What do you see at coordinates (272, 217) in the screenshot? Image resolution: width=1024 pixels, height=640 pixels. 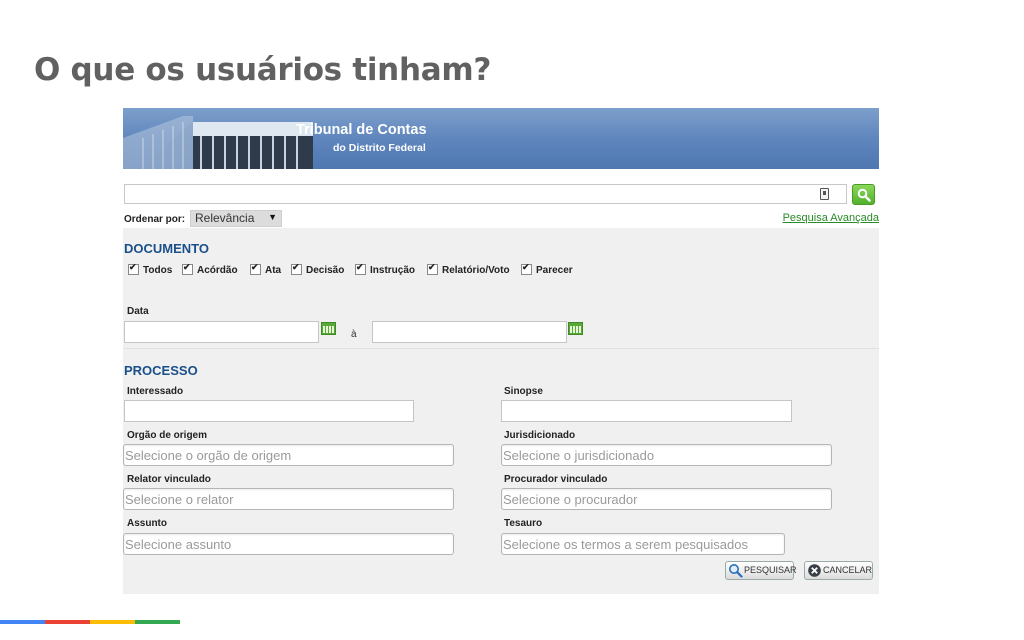 I see `dropdown-arrow-icon: ▼` at bounding box center [272, 217].